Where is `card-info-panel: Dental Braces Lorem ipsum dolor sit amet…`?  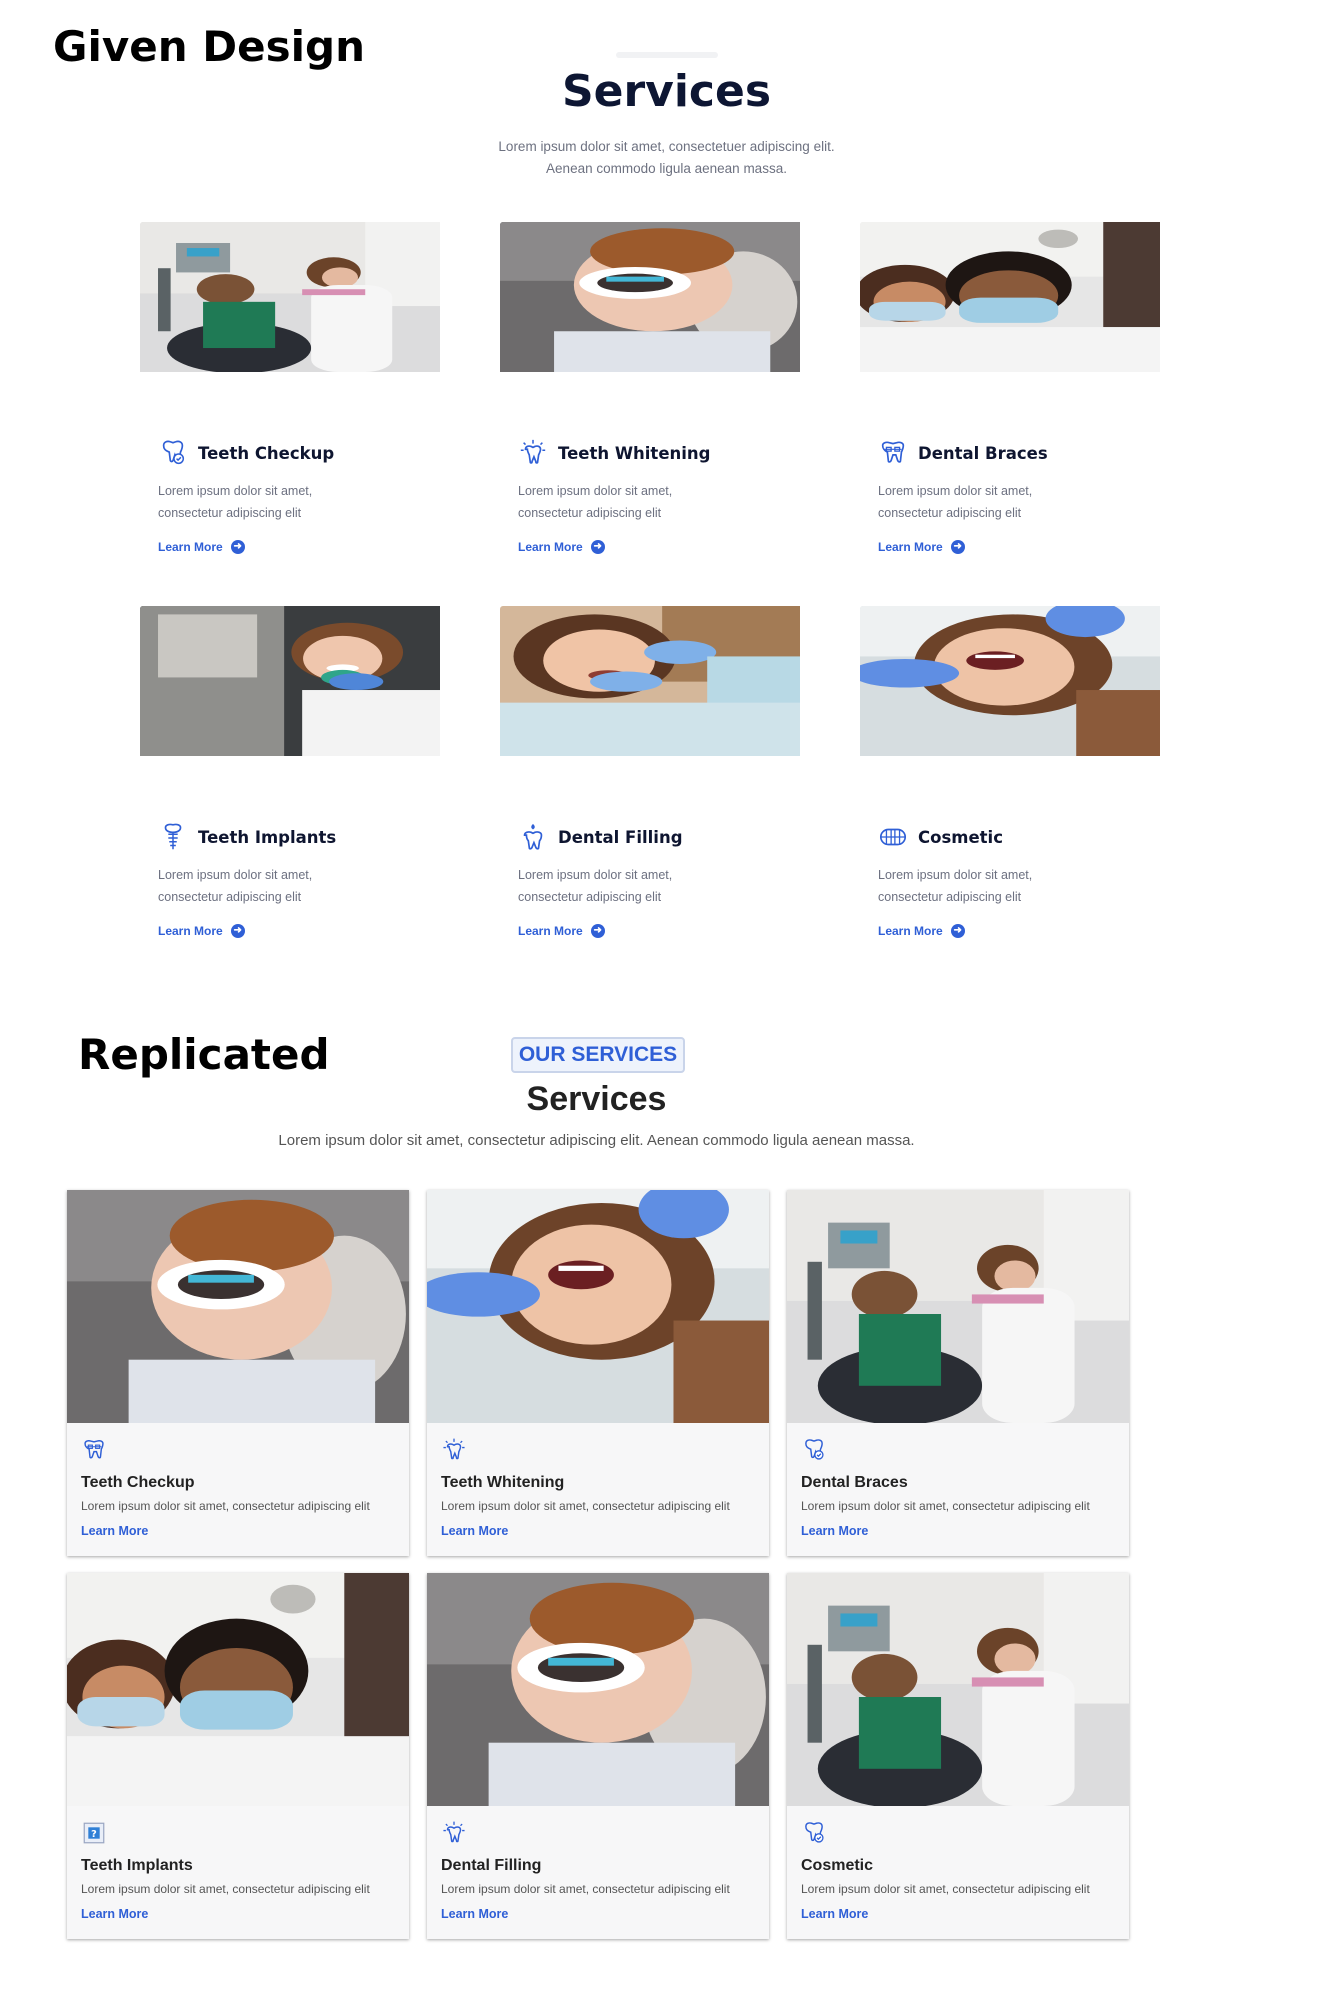 card-info-panel: Dental Braces Lorem ipsum dolor sit amet… is located at coordinates (958, 1489).